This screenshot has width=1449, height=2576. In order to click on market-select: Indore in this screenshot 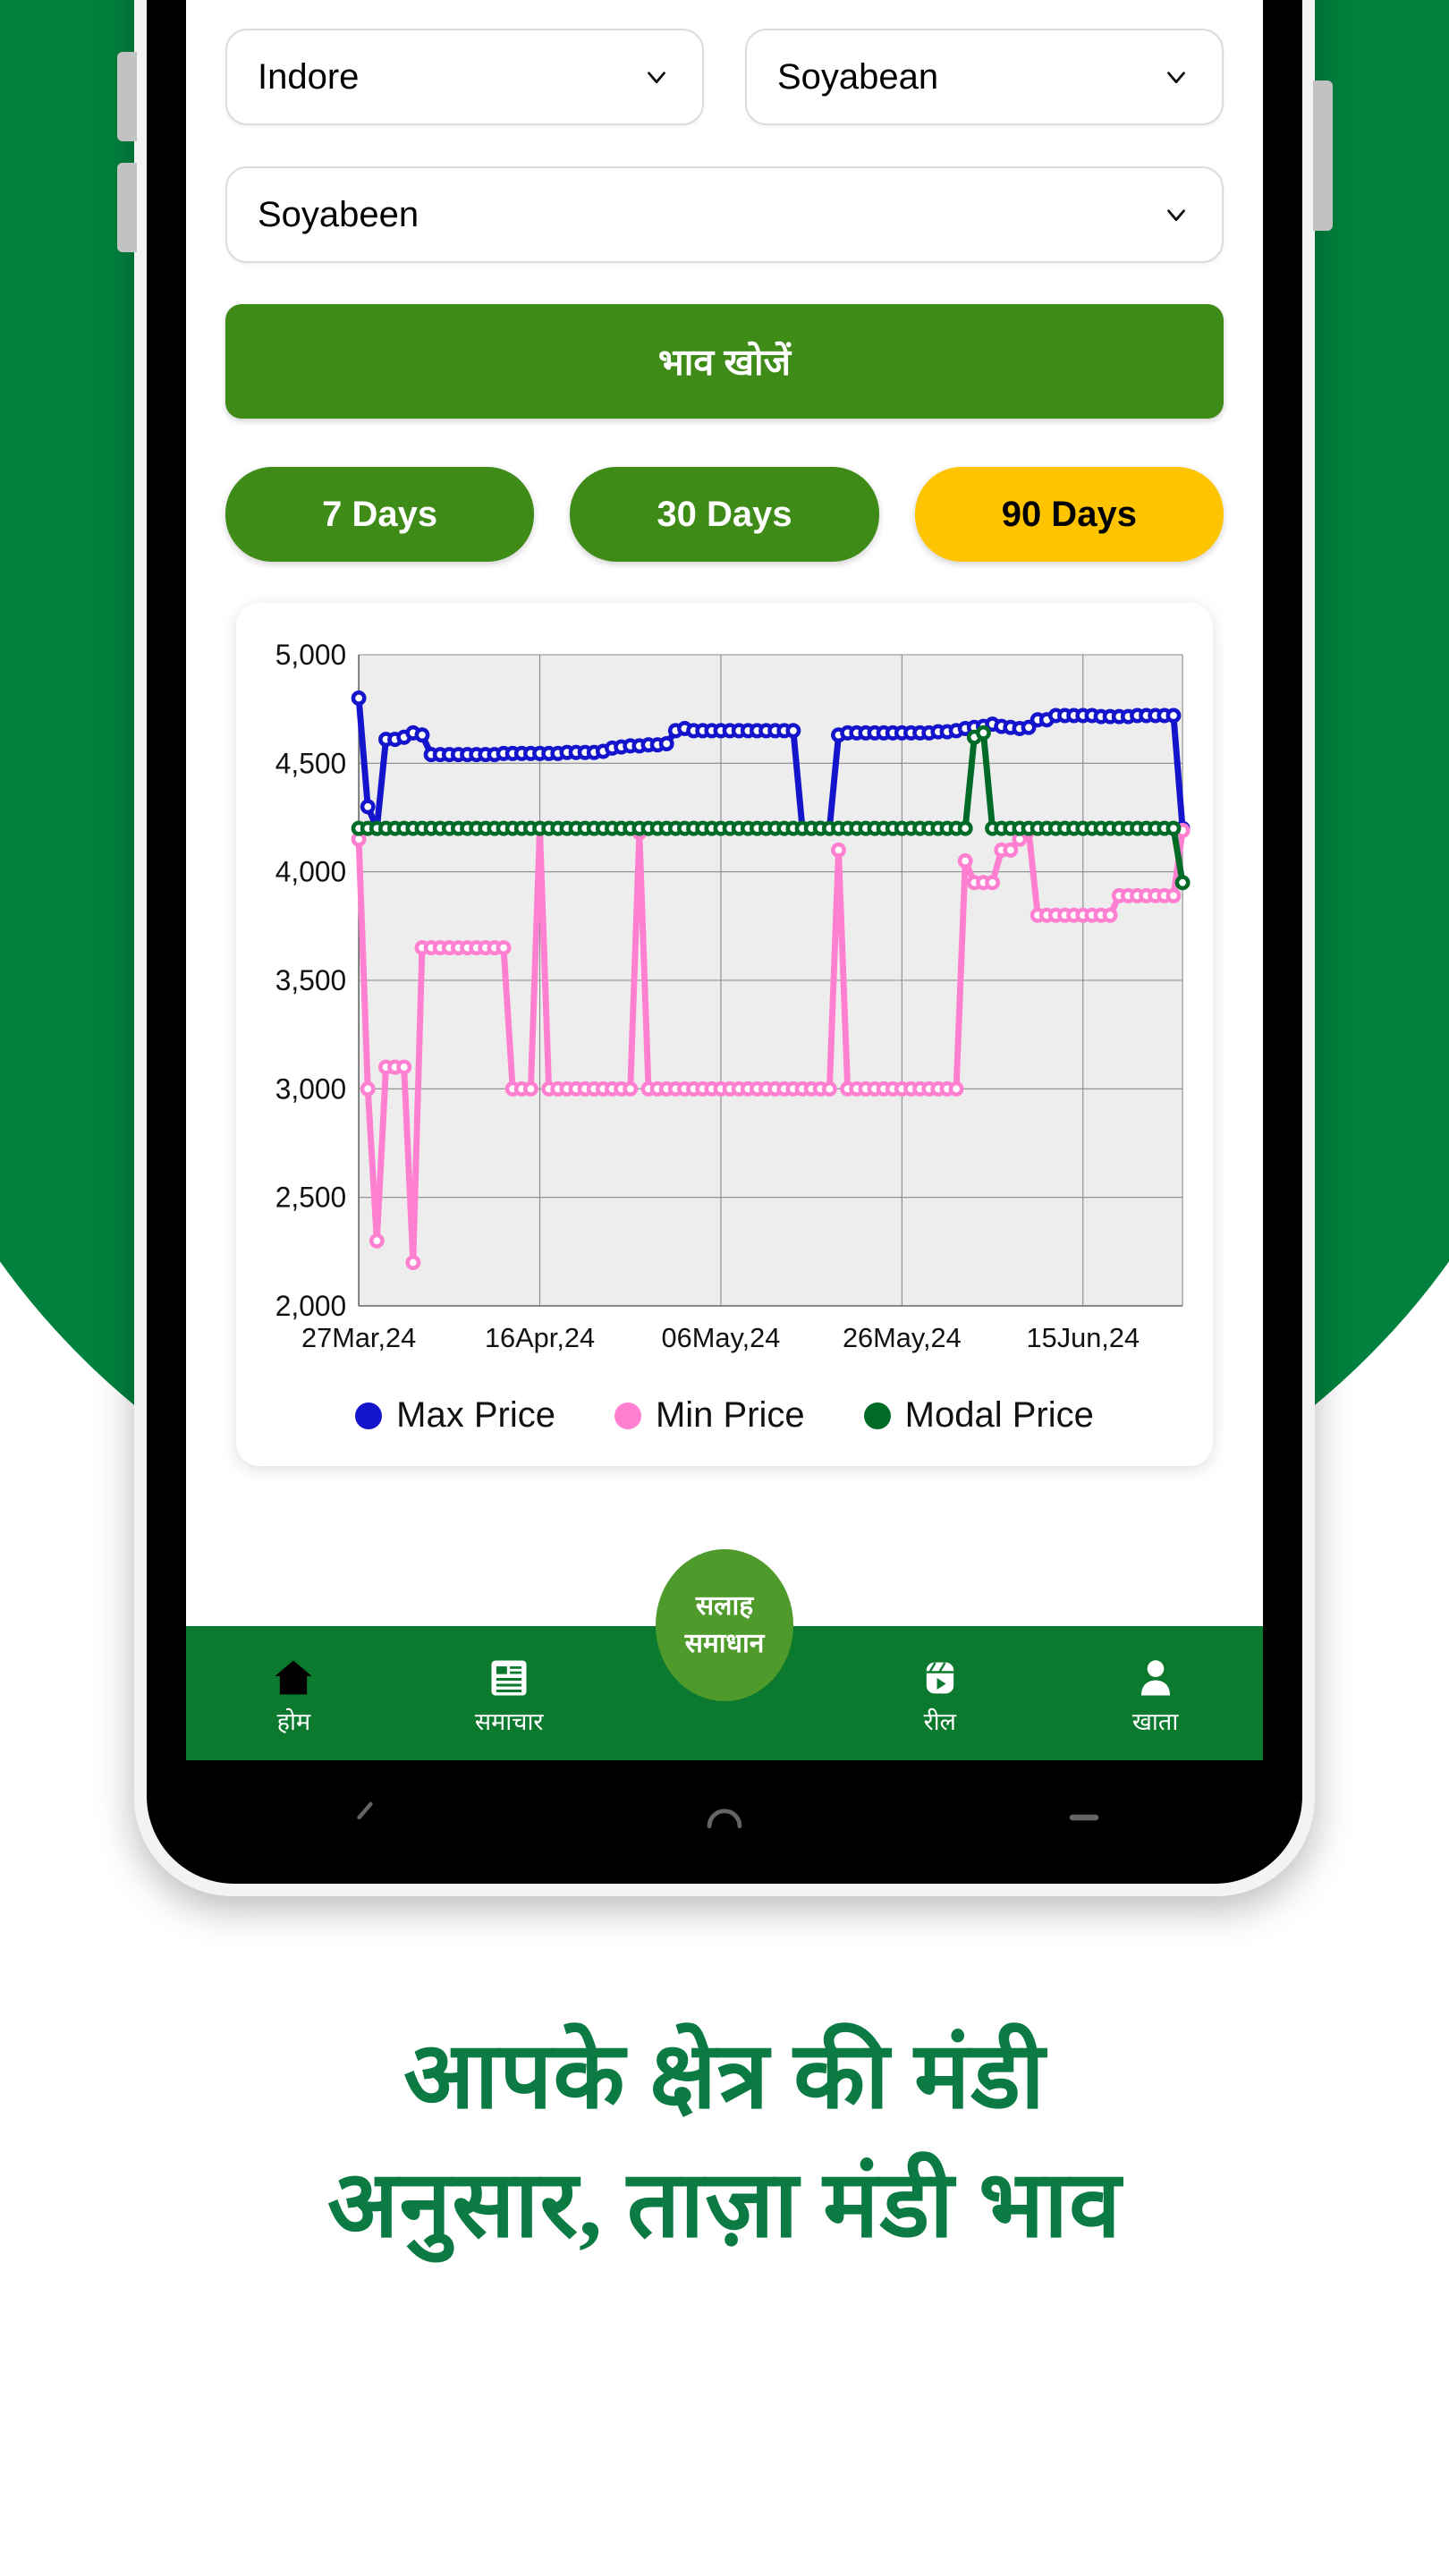, I will do `click(464, 77)`.